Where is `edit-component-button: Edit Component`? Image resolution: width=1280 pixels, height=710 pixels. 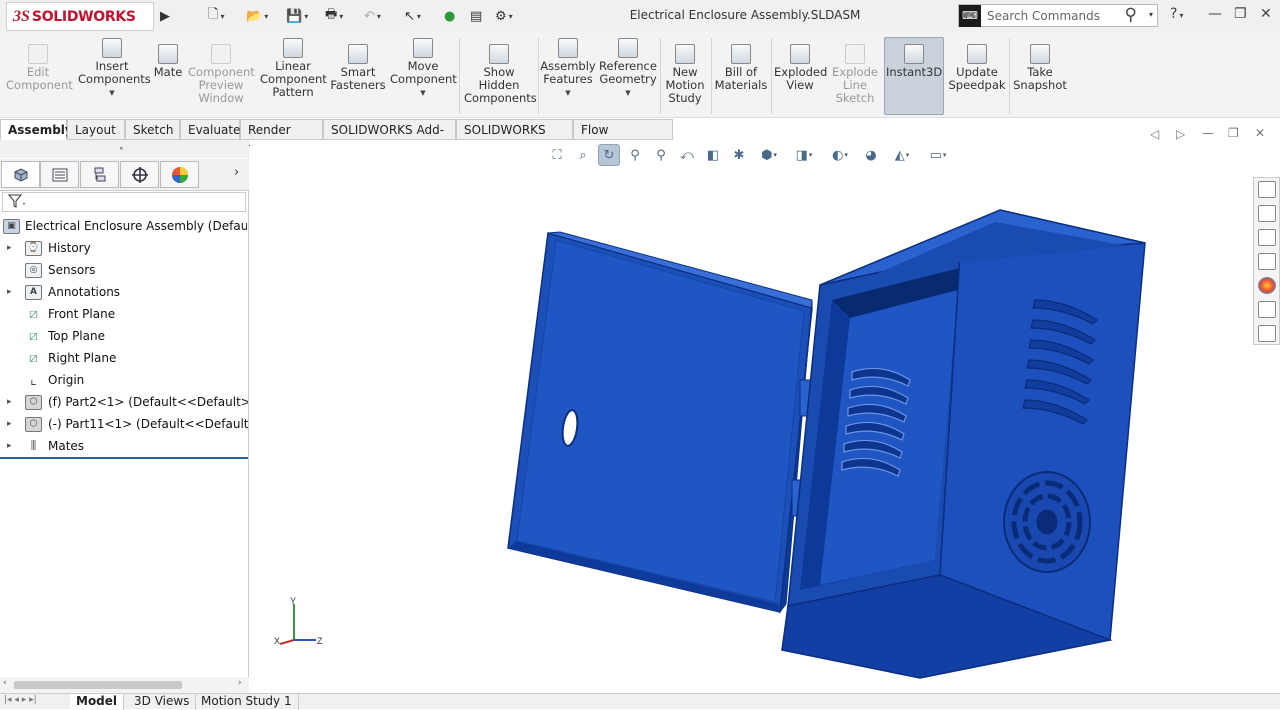
edit-component-button: Edit Component is located at coordinates (39, 68).